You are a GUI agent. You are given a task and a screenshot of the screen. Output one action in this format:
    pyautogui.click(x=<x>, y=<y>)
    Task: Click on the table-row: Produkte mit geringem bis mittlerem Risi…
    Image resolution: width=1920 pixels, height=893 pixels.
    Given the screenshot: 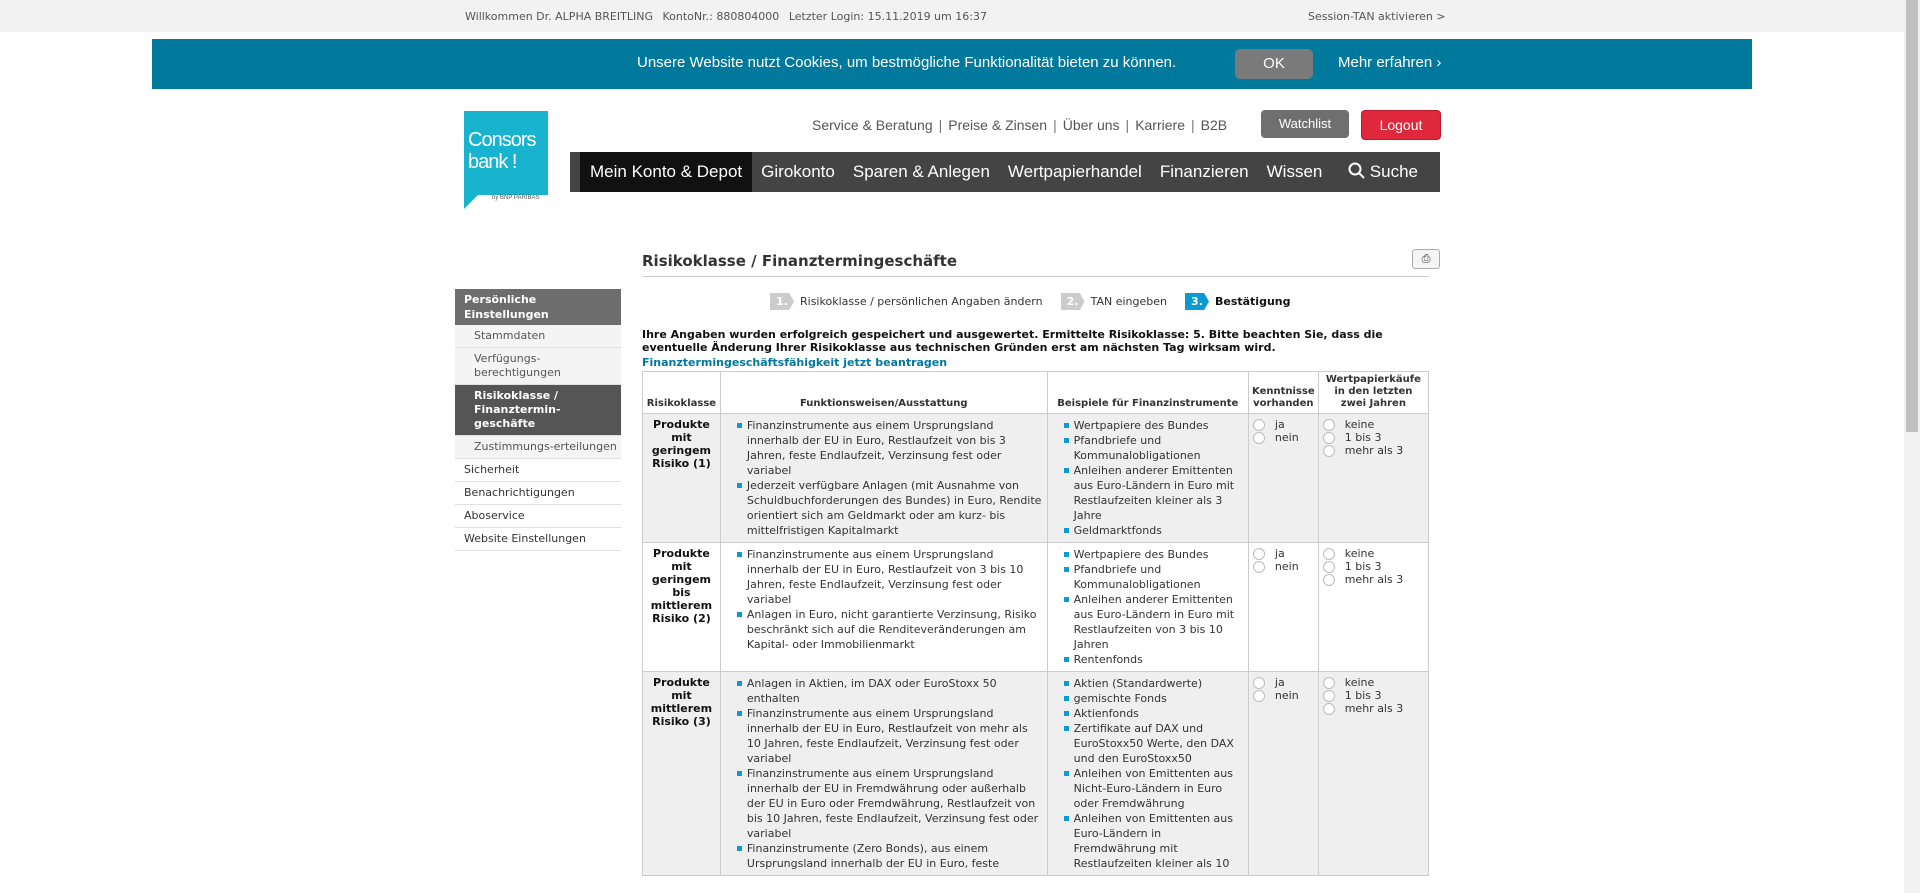 What is the action you would take?
    pyautogui.click(x=1036, y=607)
    